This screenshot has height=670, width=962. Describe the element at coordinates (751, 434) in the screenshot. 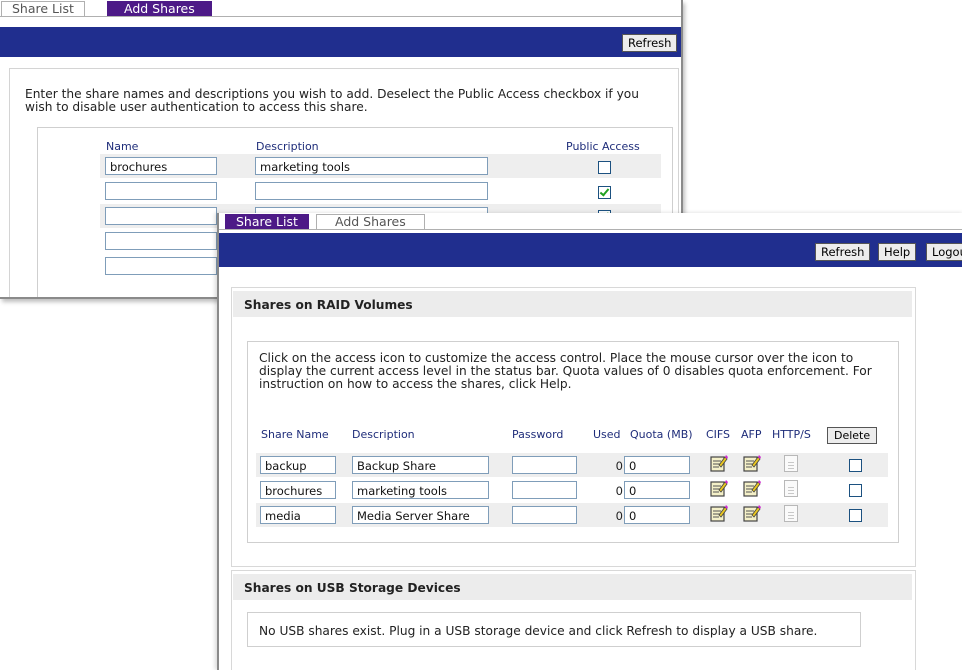

I see `col-afp-header: AFP` at that location.